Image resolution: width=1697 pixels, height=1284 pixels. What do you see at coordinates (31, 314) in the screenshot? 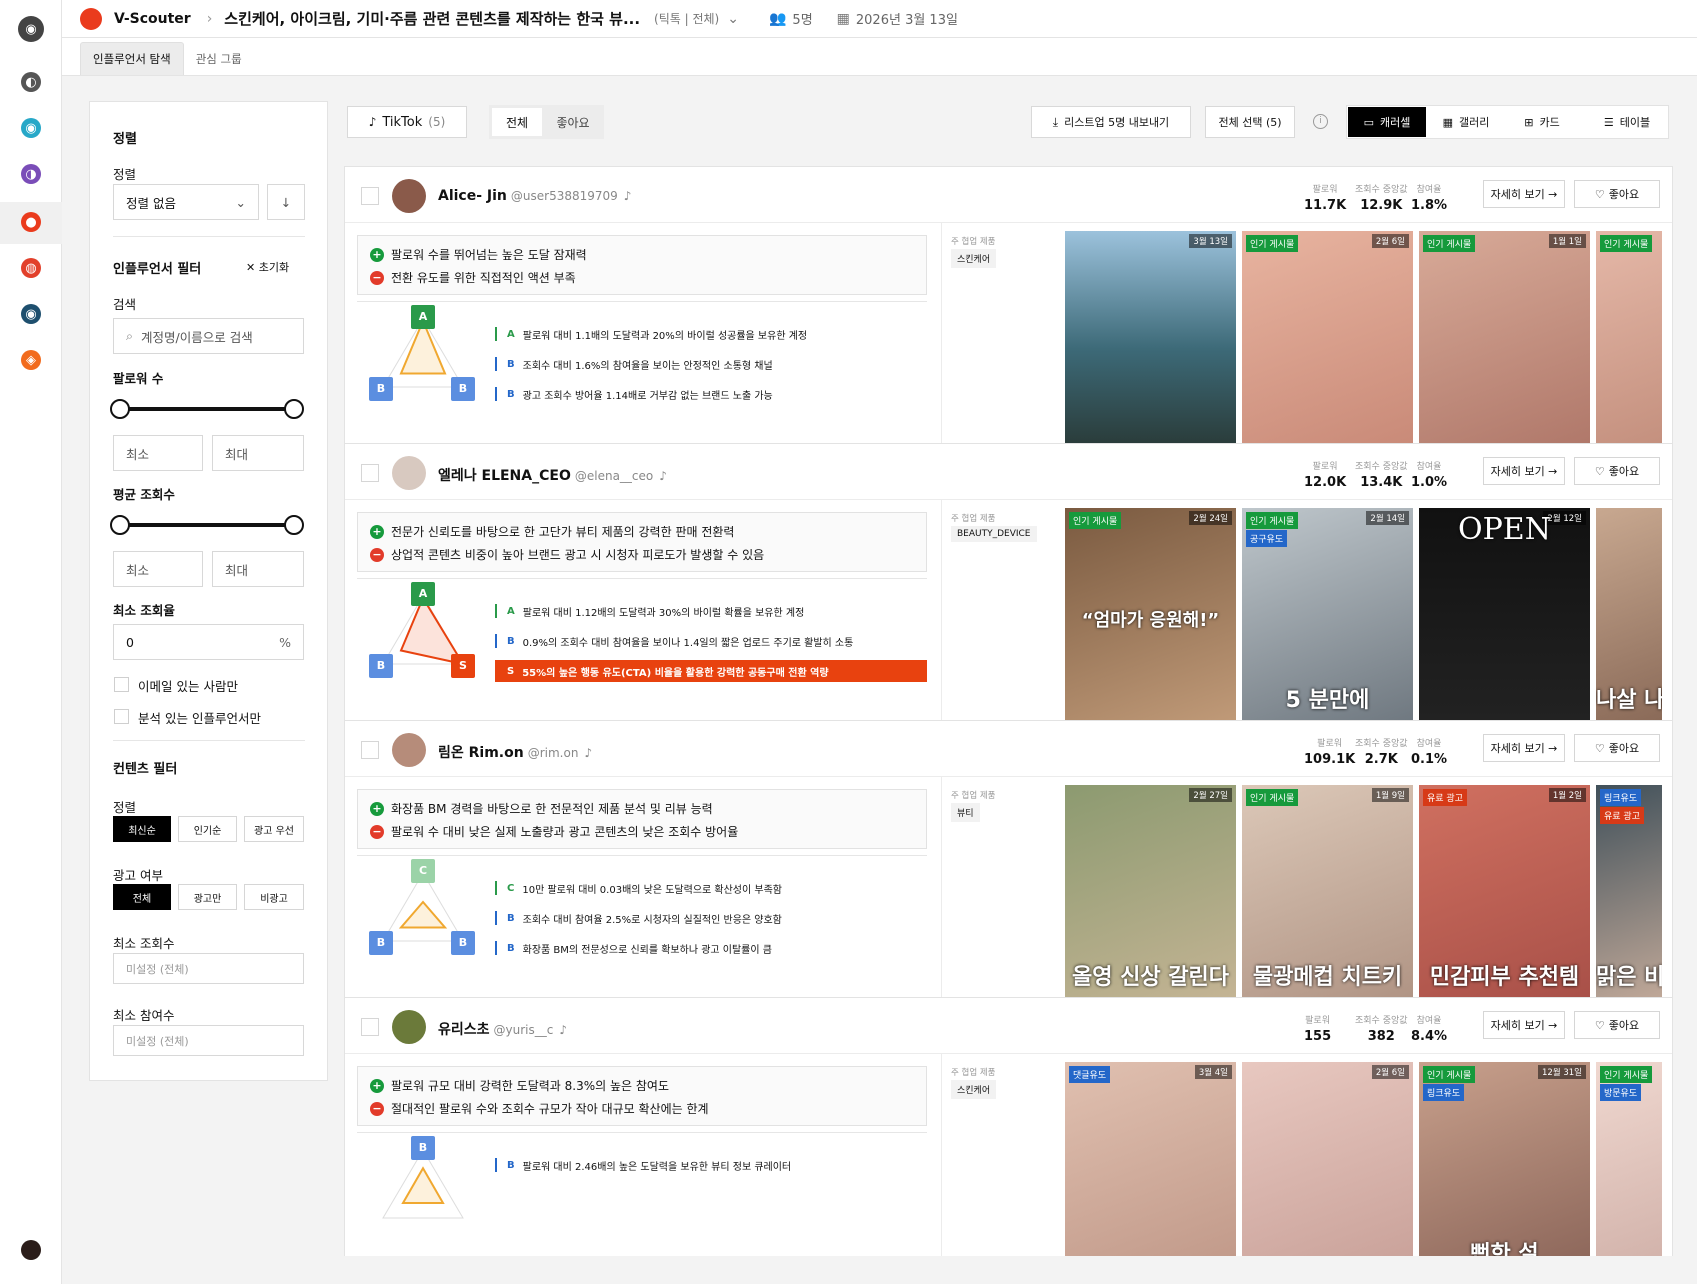
I see `project-icon-6: ◉` at bounding box center [31, 314].